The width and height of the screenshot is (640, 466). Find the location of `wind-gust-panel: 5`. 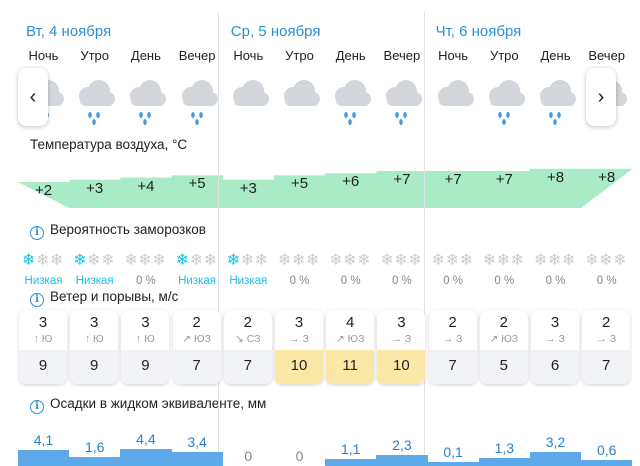

wind-gust-panel: 5 is located at coordinates (503, 367).